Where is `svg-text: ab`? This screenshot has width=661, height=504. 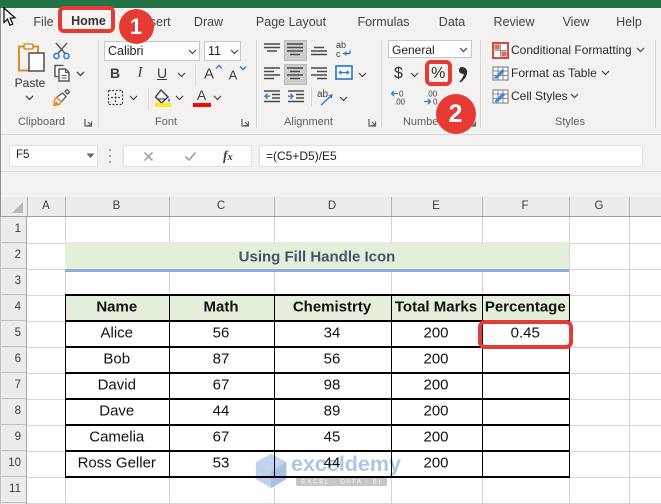
svg-text: ab is located at coordinates (323, 94).